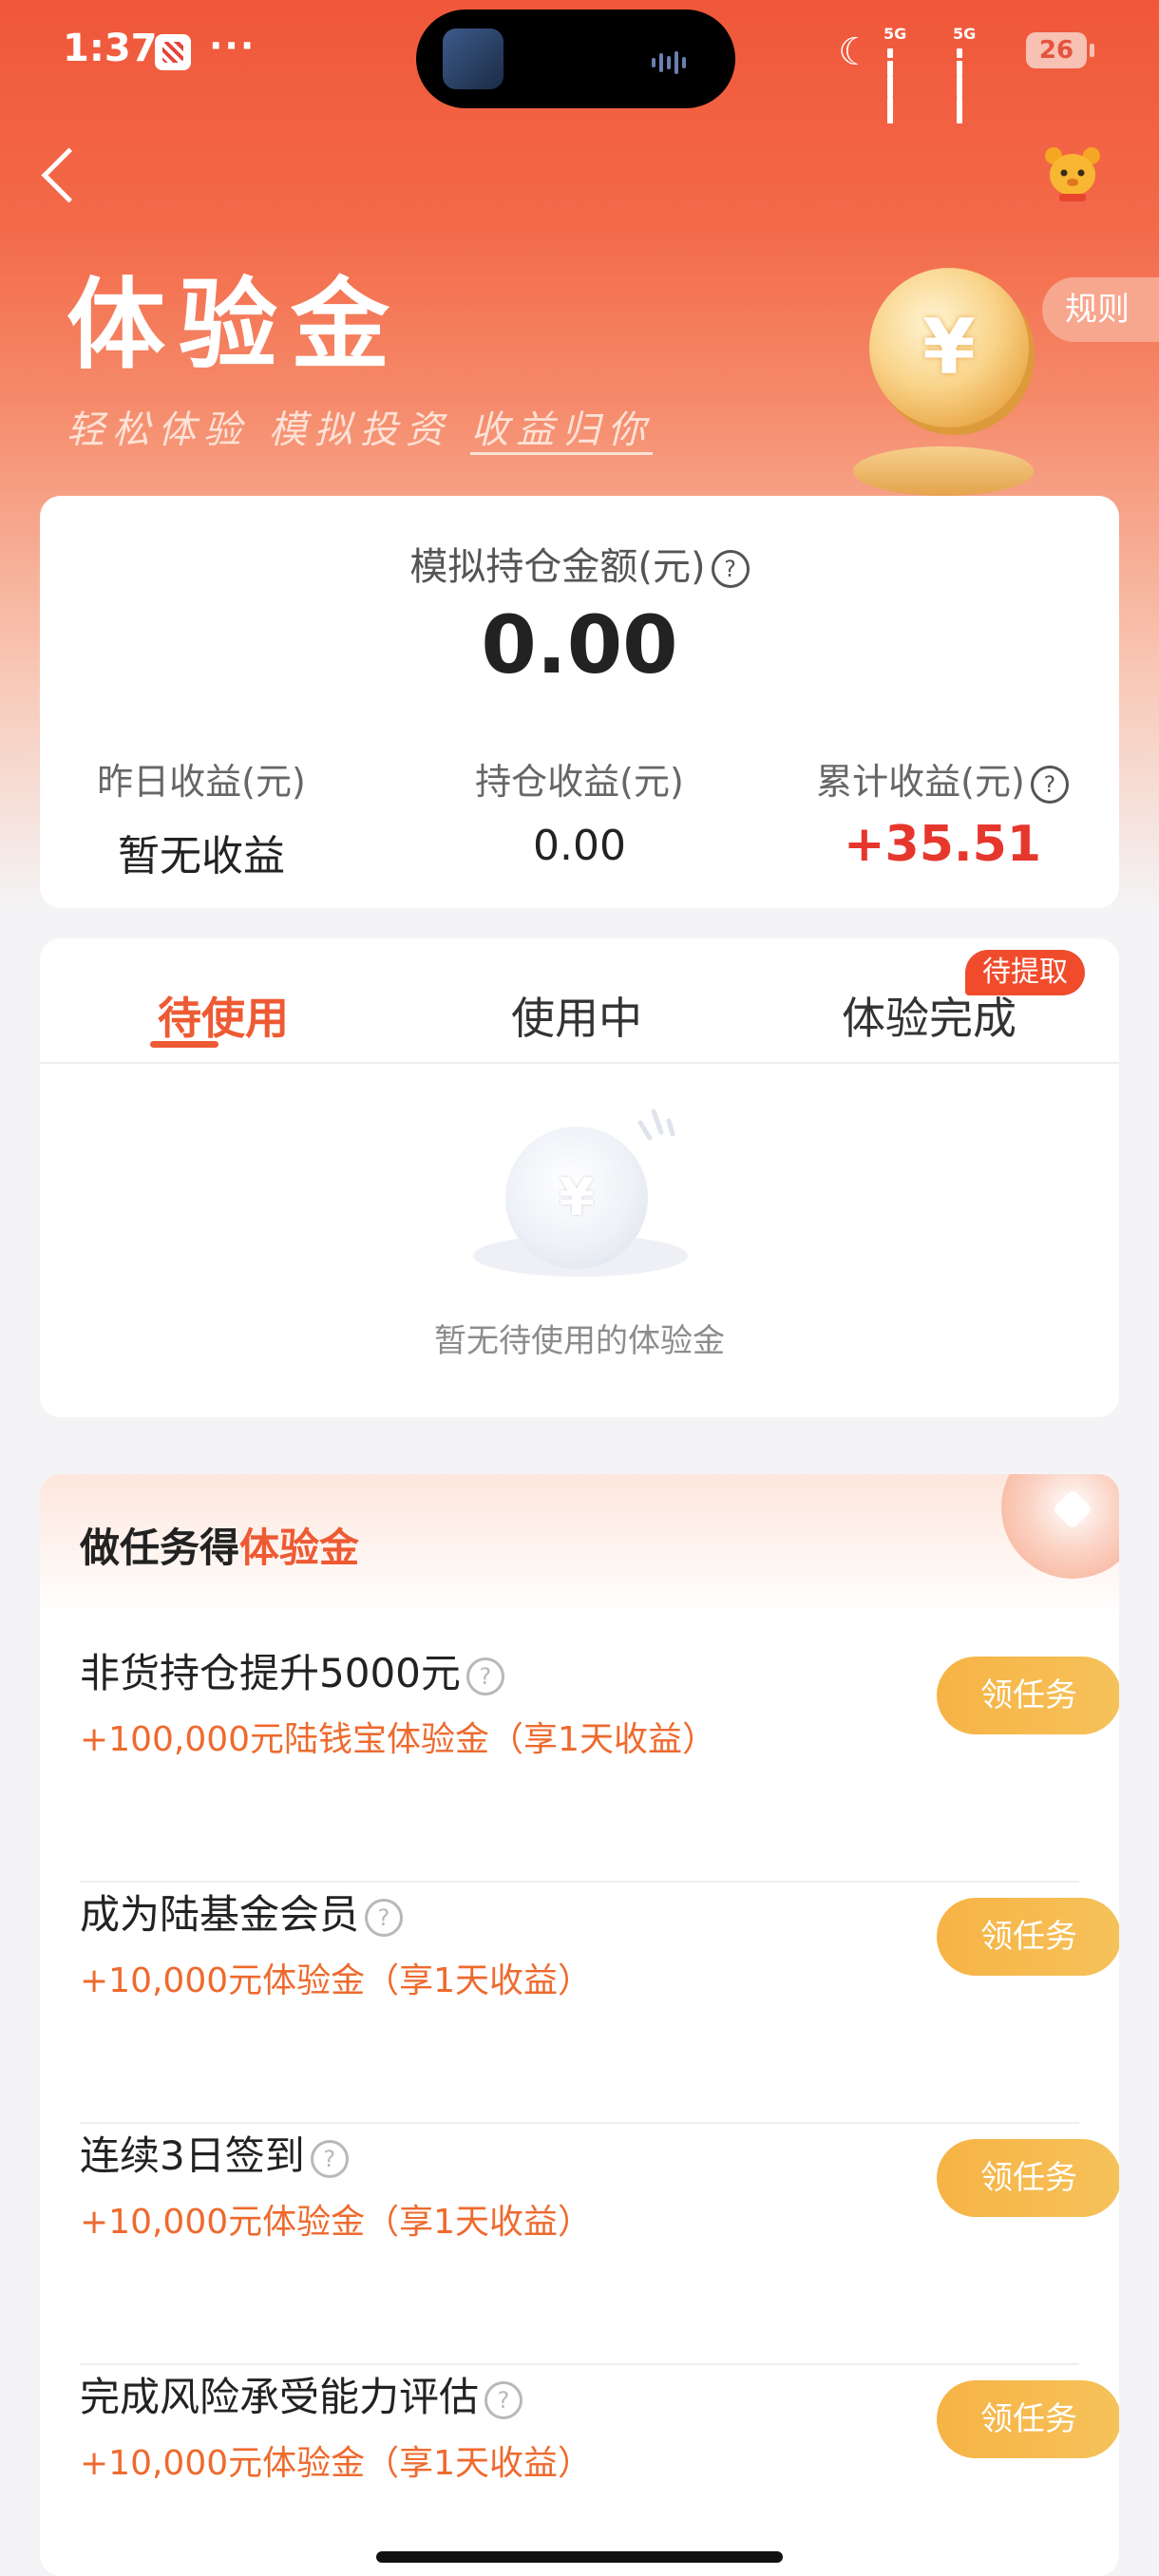 The height and width of the screenshot is (2576, 1159). What do you see at coordinates (1060, 1526) in the screenshot?
I see `decorative-orb-icon` at bounding box center [1060, 1526].